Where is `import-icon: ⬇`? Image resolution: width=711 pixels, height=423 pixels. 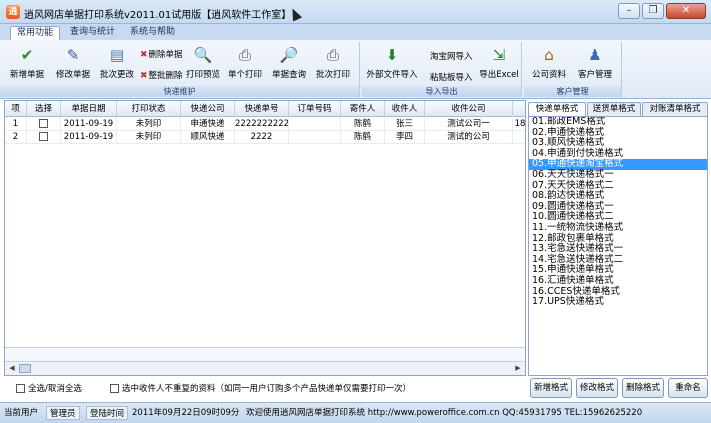 import-icon: ⬇ is located at coordinates (392, 55).